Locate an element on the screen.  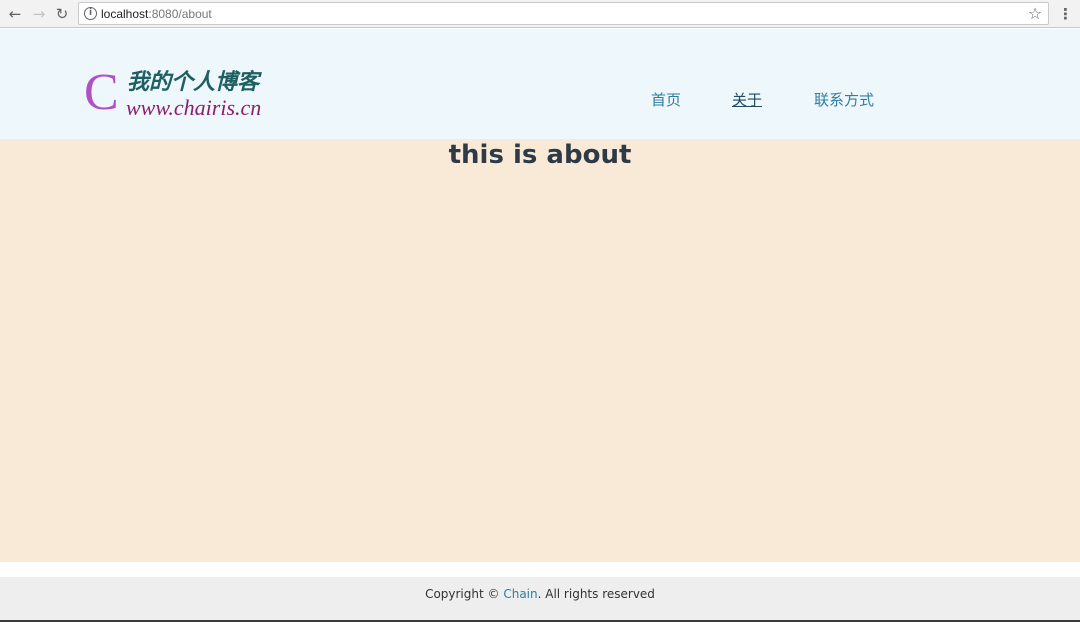
menu-icon: ⋮ is located at coordinates (1065, 14).